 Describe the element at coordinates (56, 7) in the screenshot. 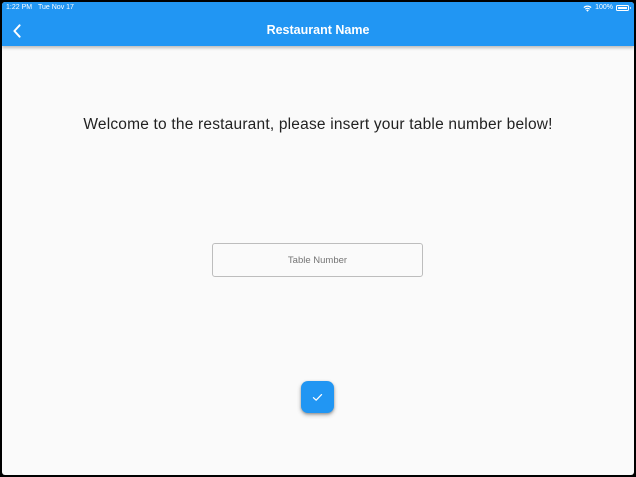

I see `status-date: Tue Nov 17` at that location.